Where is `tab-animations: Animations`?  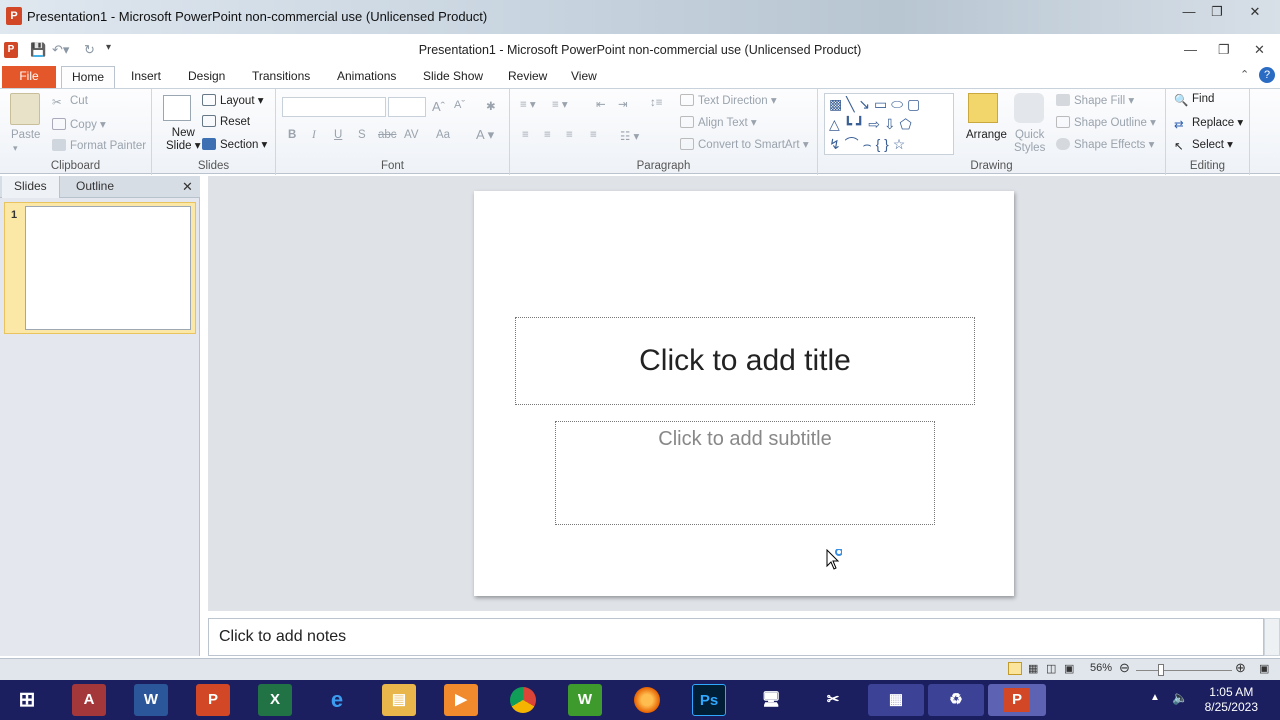
tab-animations: Animations is located at coordinates (366, 77).